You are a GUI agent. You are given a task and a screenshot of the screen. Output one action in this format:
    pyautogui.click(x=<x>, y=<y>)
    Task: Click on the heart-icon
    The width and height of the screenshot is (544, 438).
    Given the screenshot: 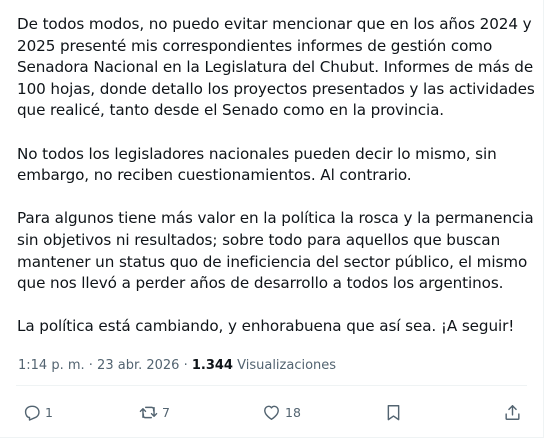 What is the action you would take?
    pyautogui.click(x=271, y=412)
    